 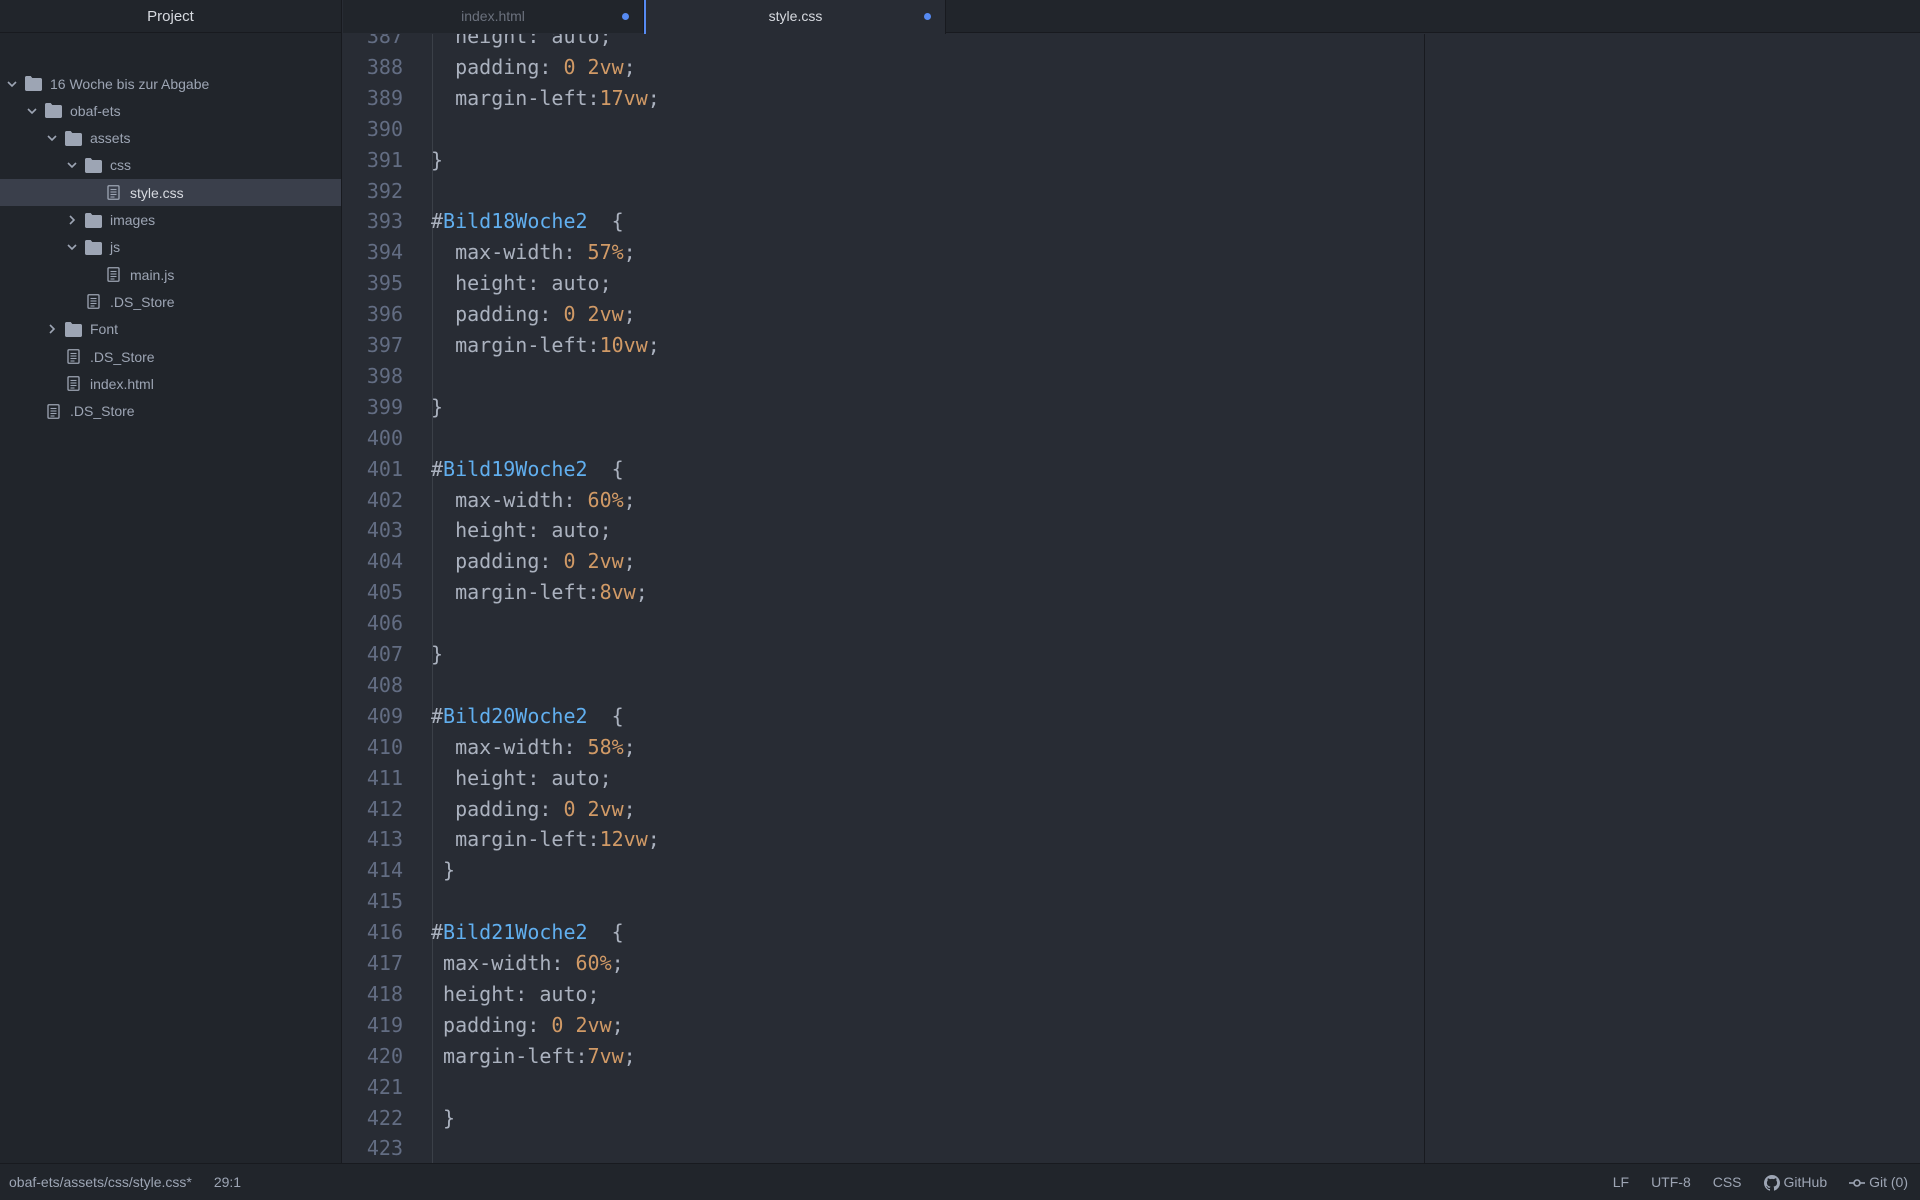 I want to click on code-line: 397 margin-left:10vw;, so click(x=843, y=345).